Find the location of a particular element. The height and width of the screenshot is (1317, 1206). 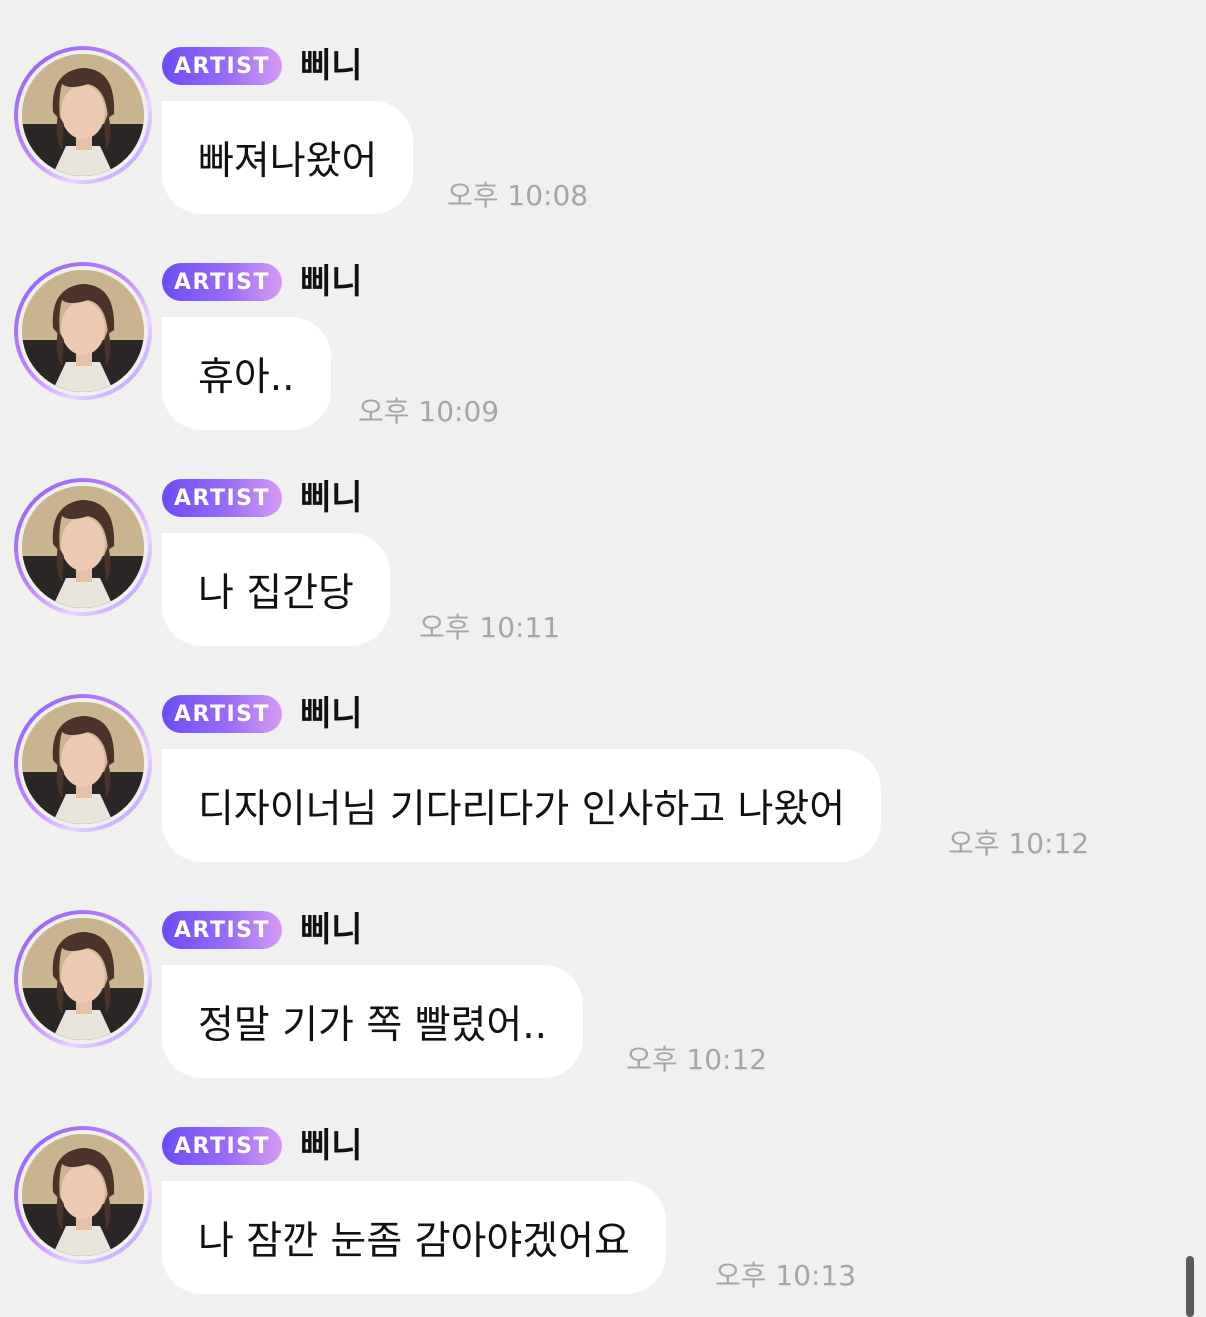

message-bubble: 디자이너님 기다리다가 인사하고 나왔어 is located at coordinates (522, 805).